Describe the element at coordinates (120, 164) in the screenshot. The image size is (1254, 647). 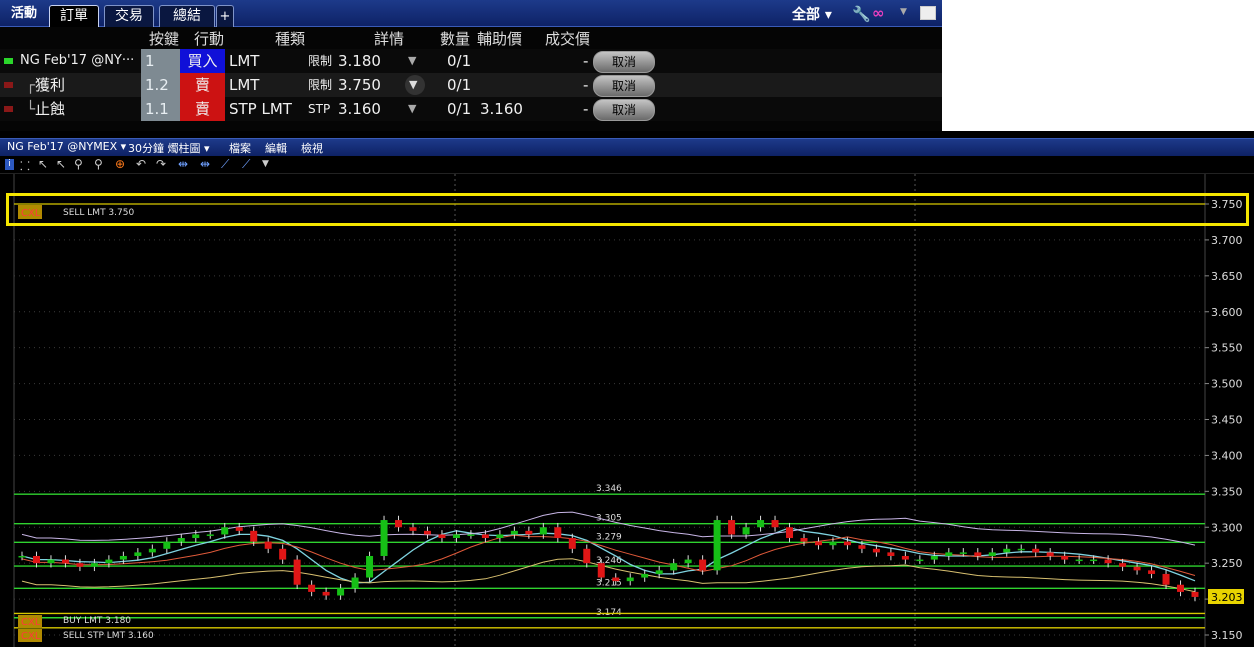
I see `target-icon: ⊕` at that location.